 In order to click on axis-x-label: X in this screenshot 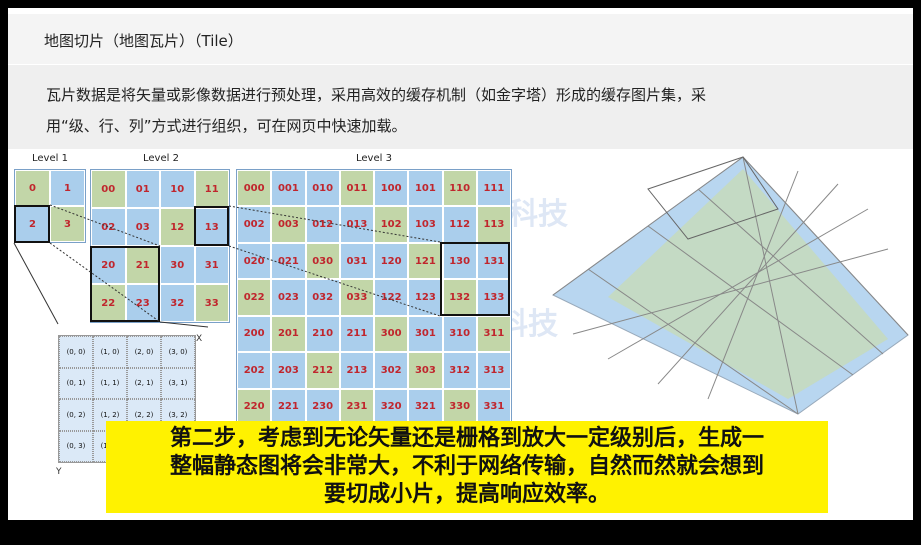, I will do `click(199, 339)`.